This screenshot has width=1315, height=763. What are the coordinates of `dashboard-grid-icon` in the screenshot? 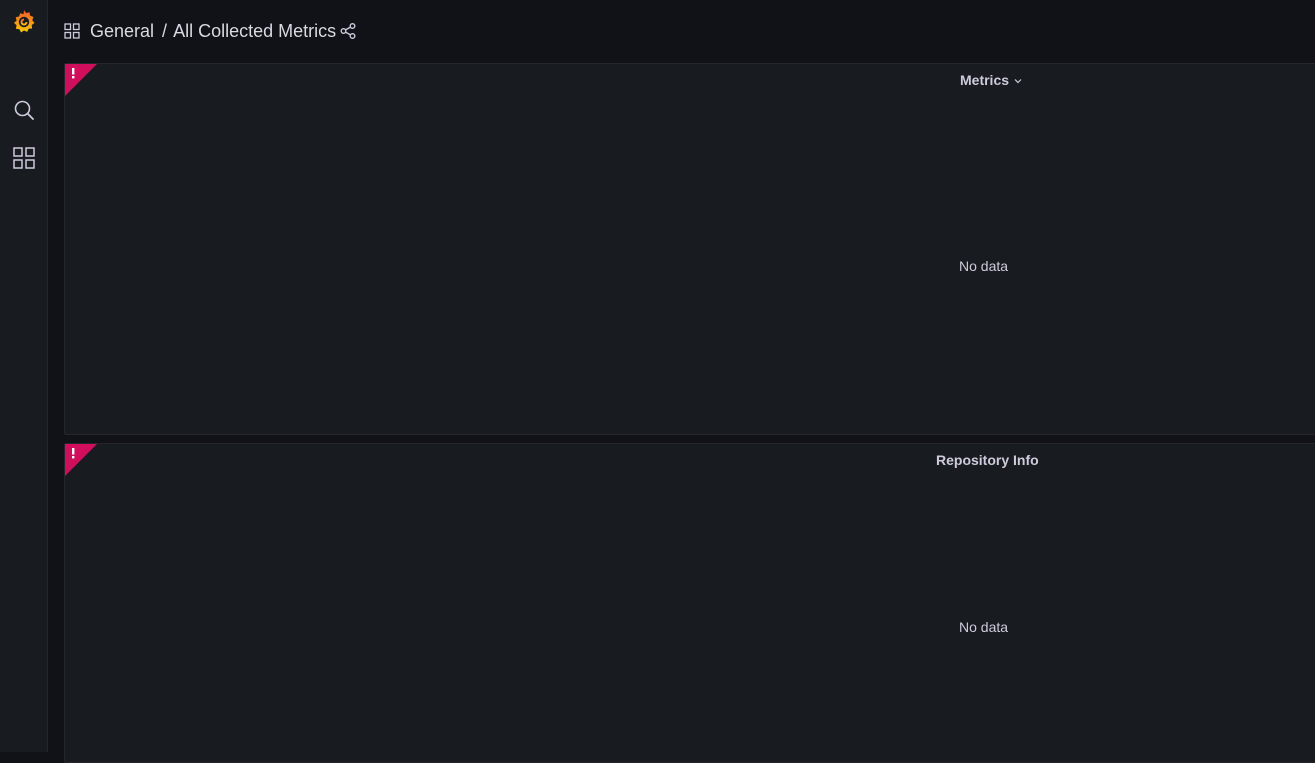 It's located at (72, 31).